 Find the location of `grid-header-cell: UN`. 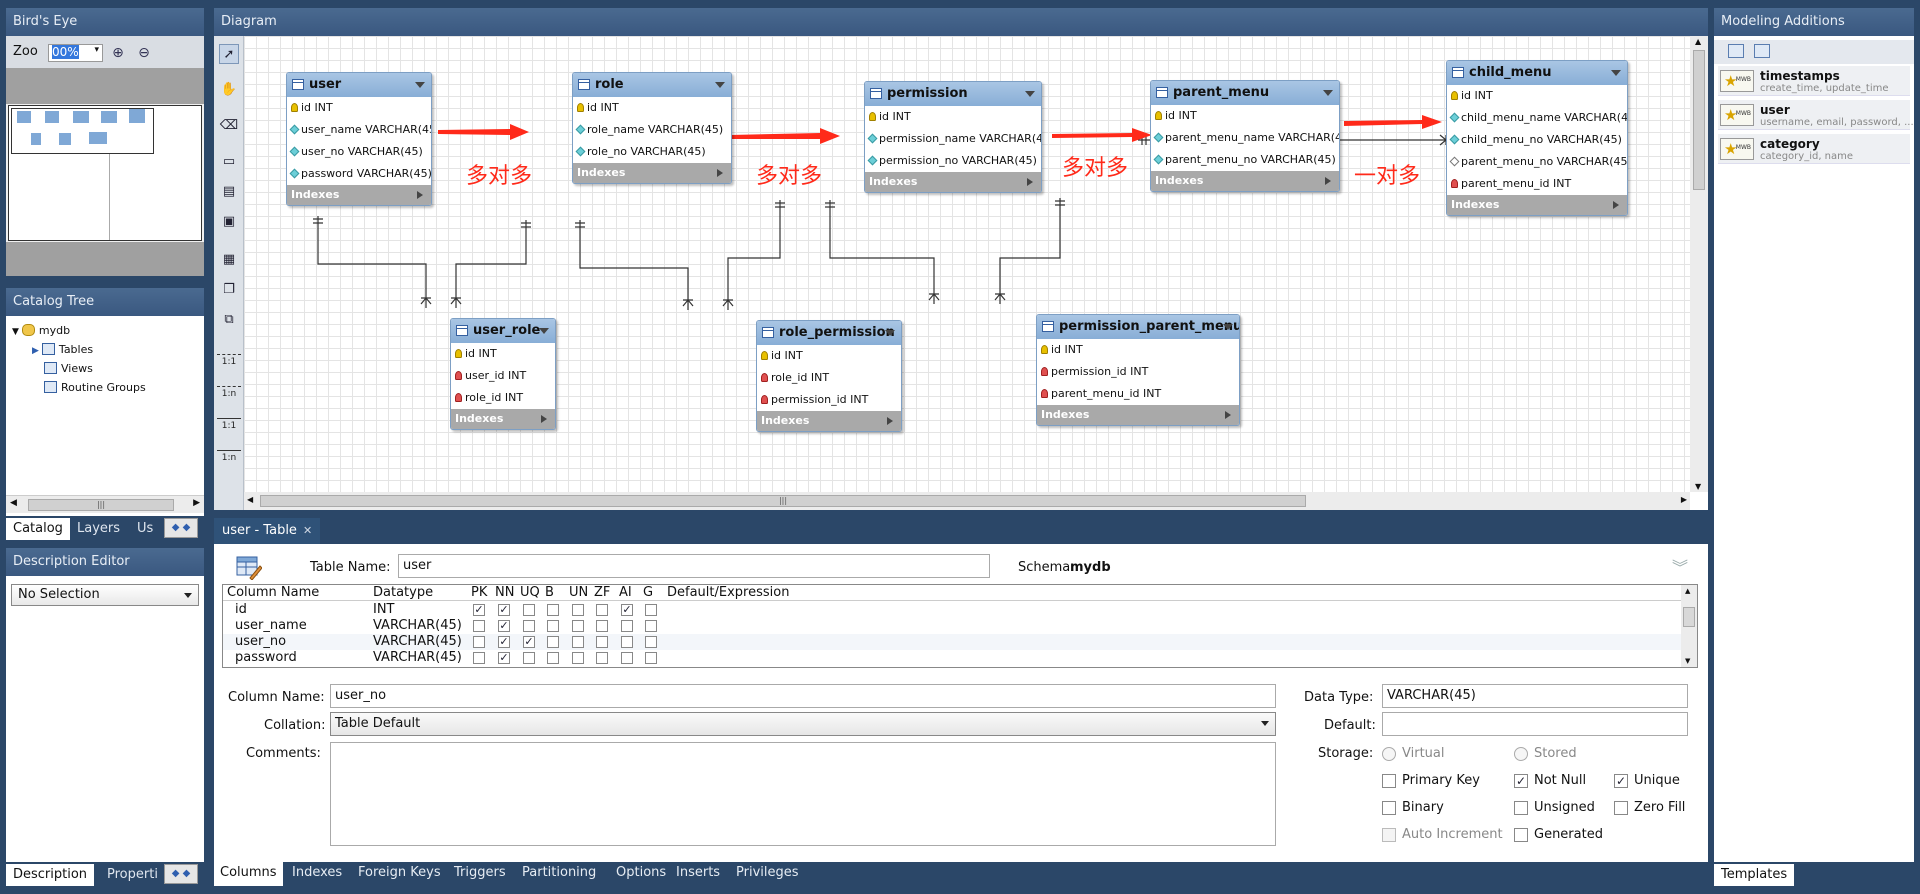

grid-header-cell: UN is located at coordinates (578, 593).